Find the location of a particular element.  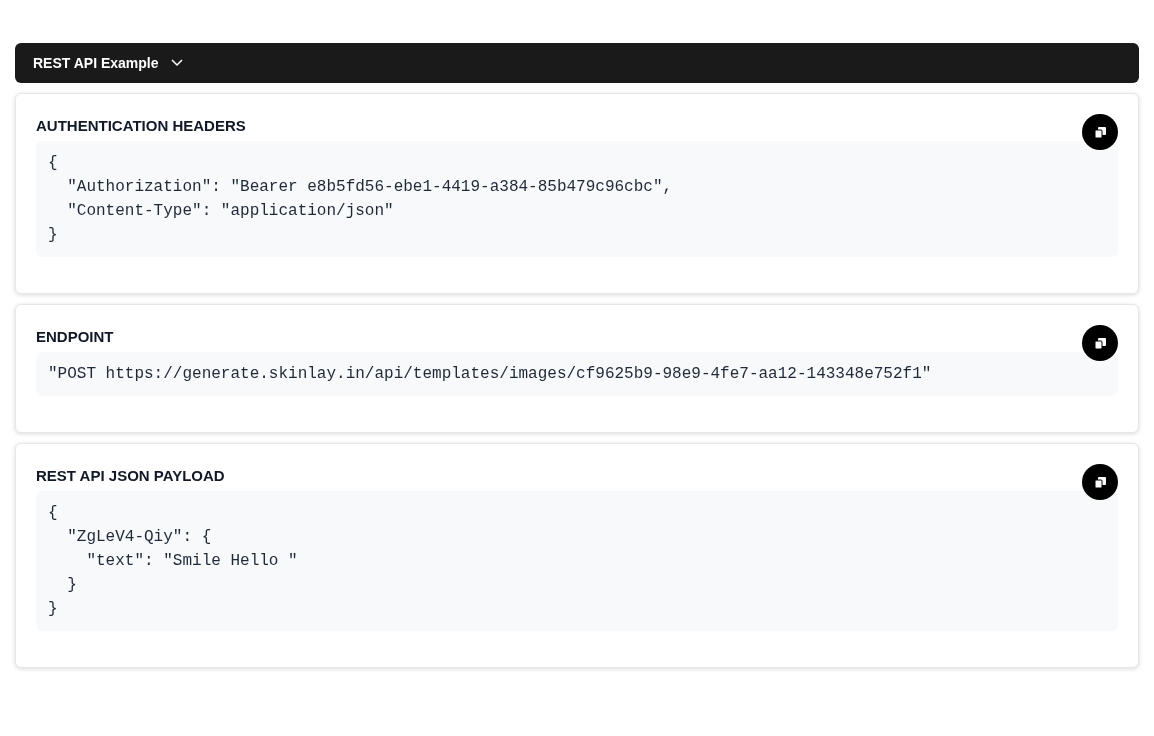

section-title: AUTHENTICATION HEADERS is located at coordinates (141, 126).